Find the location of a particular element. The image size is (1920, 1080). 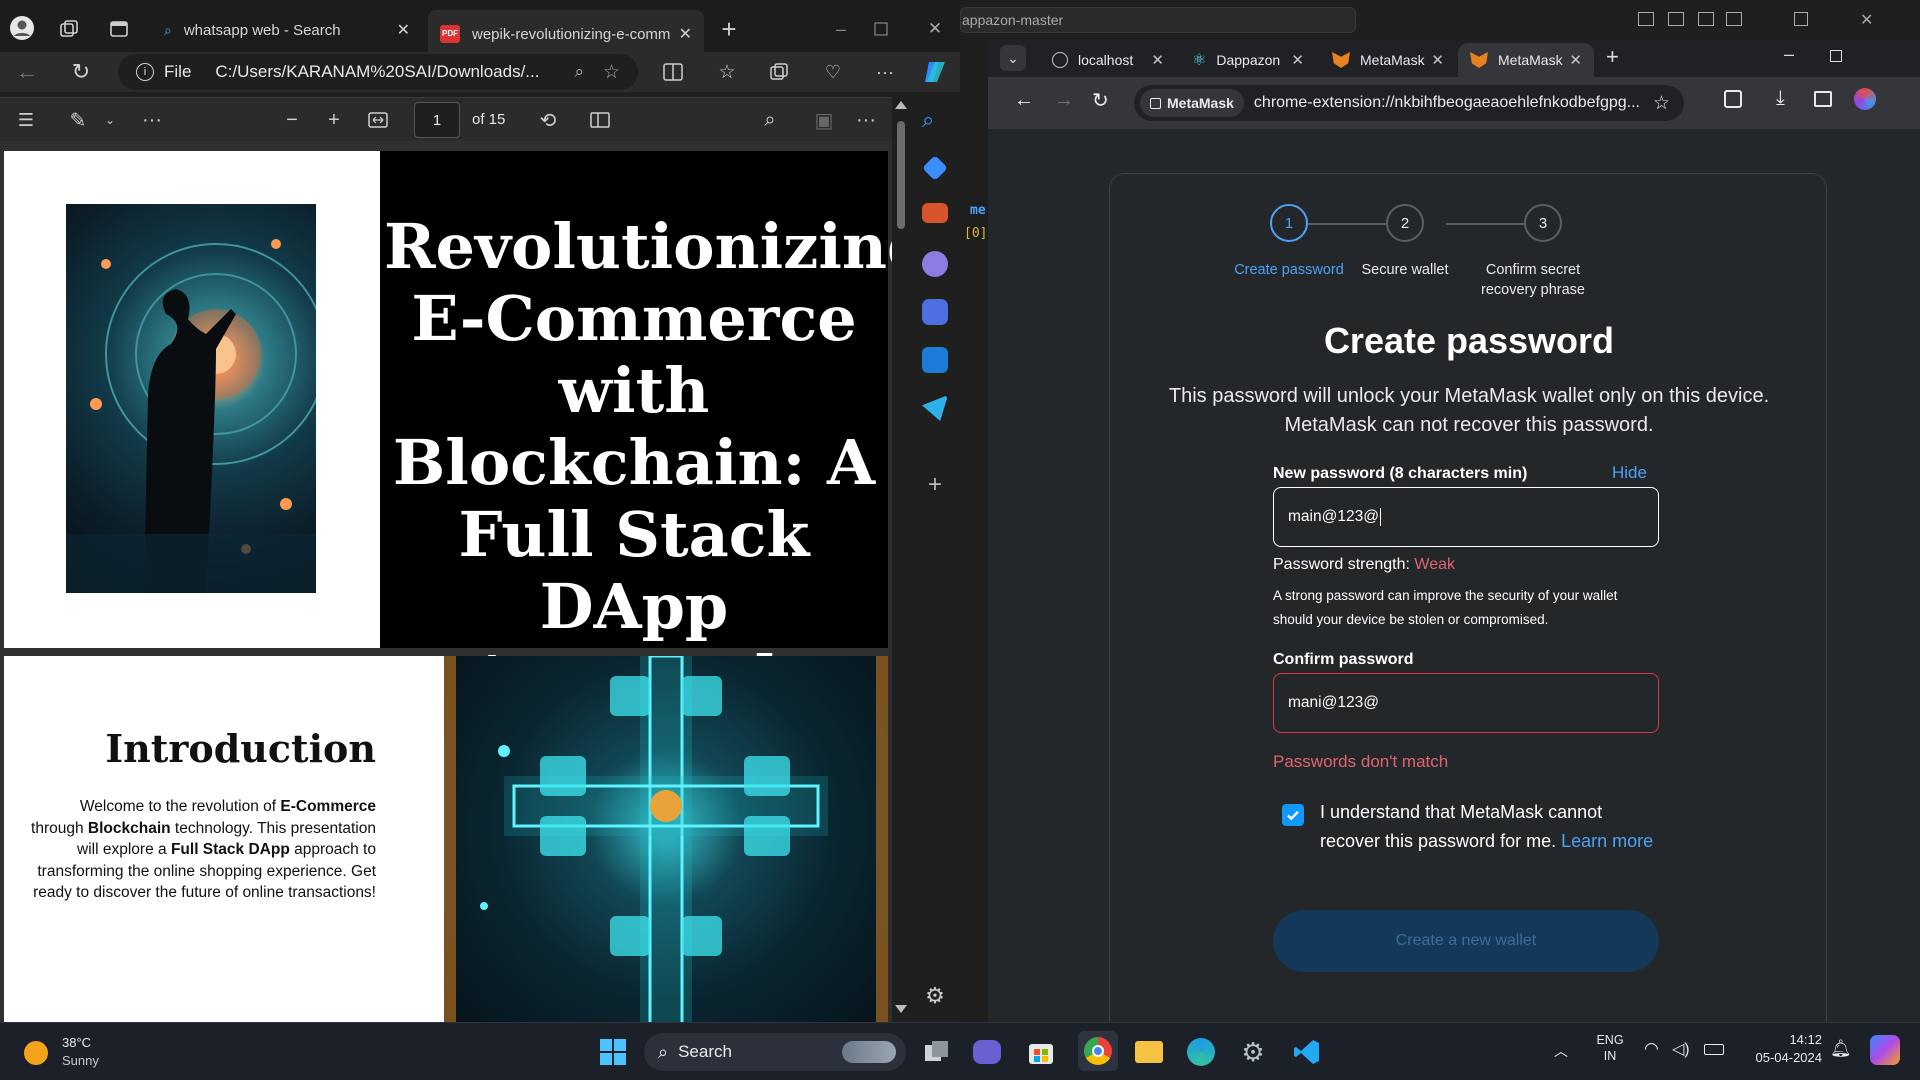

telegram-icon is located at coordinates (935, 408).